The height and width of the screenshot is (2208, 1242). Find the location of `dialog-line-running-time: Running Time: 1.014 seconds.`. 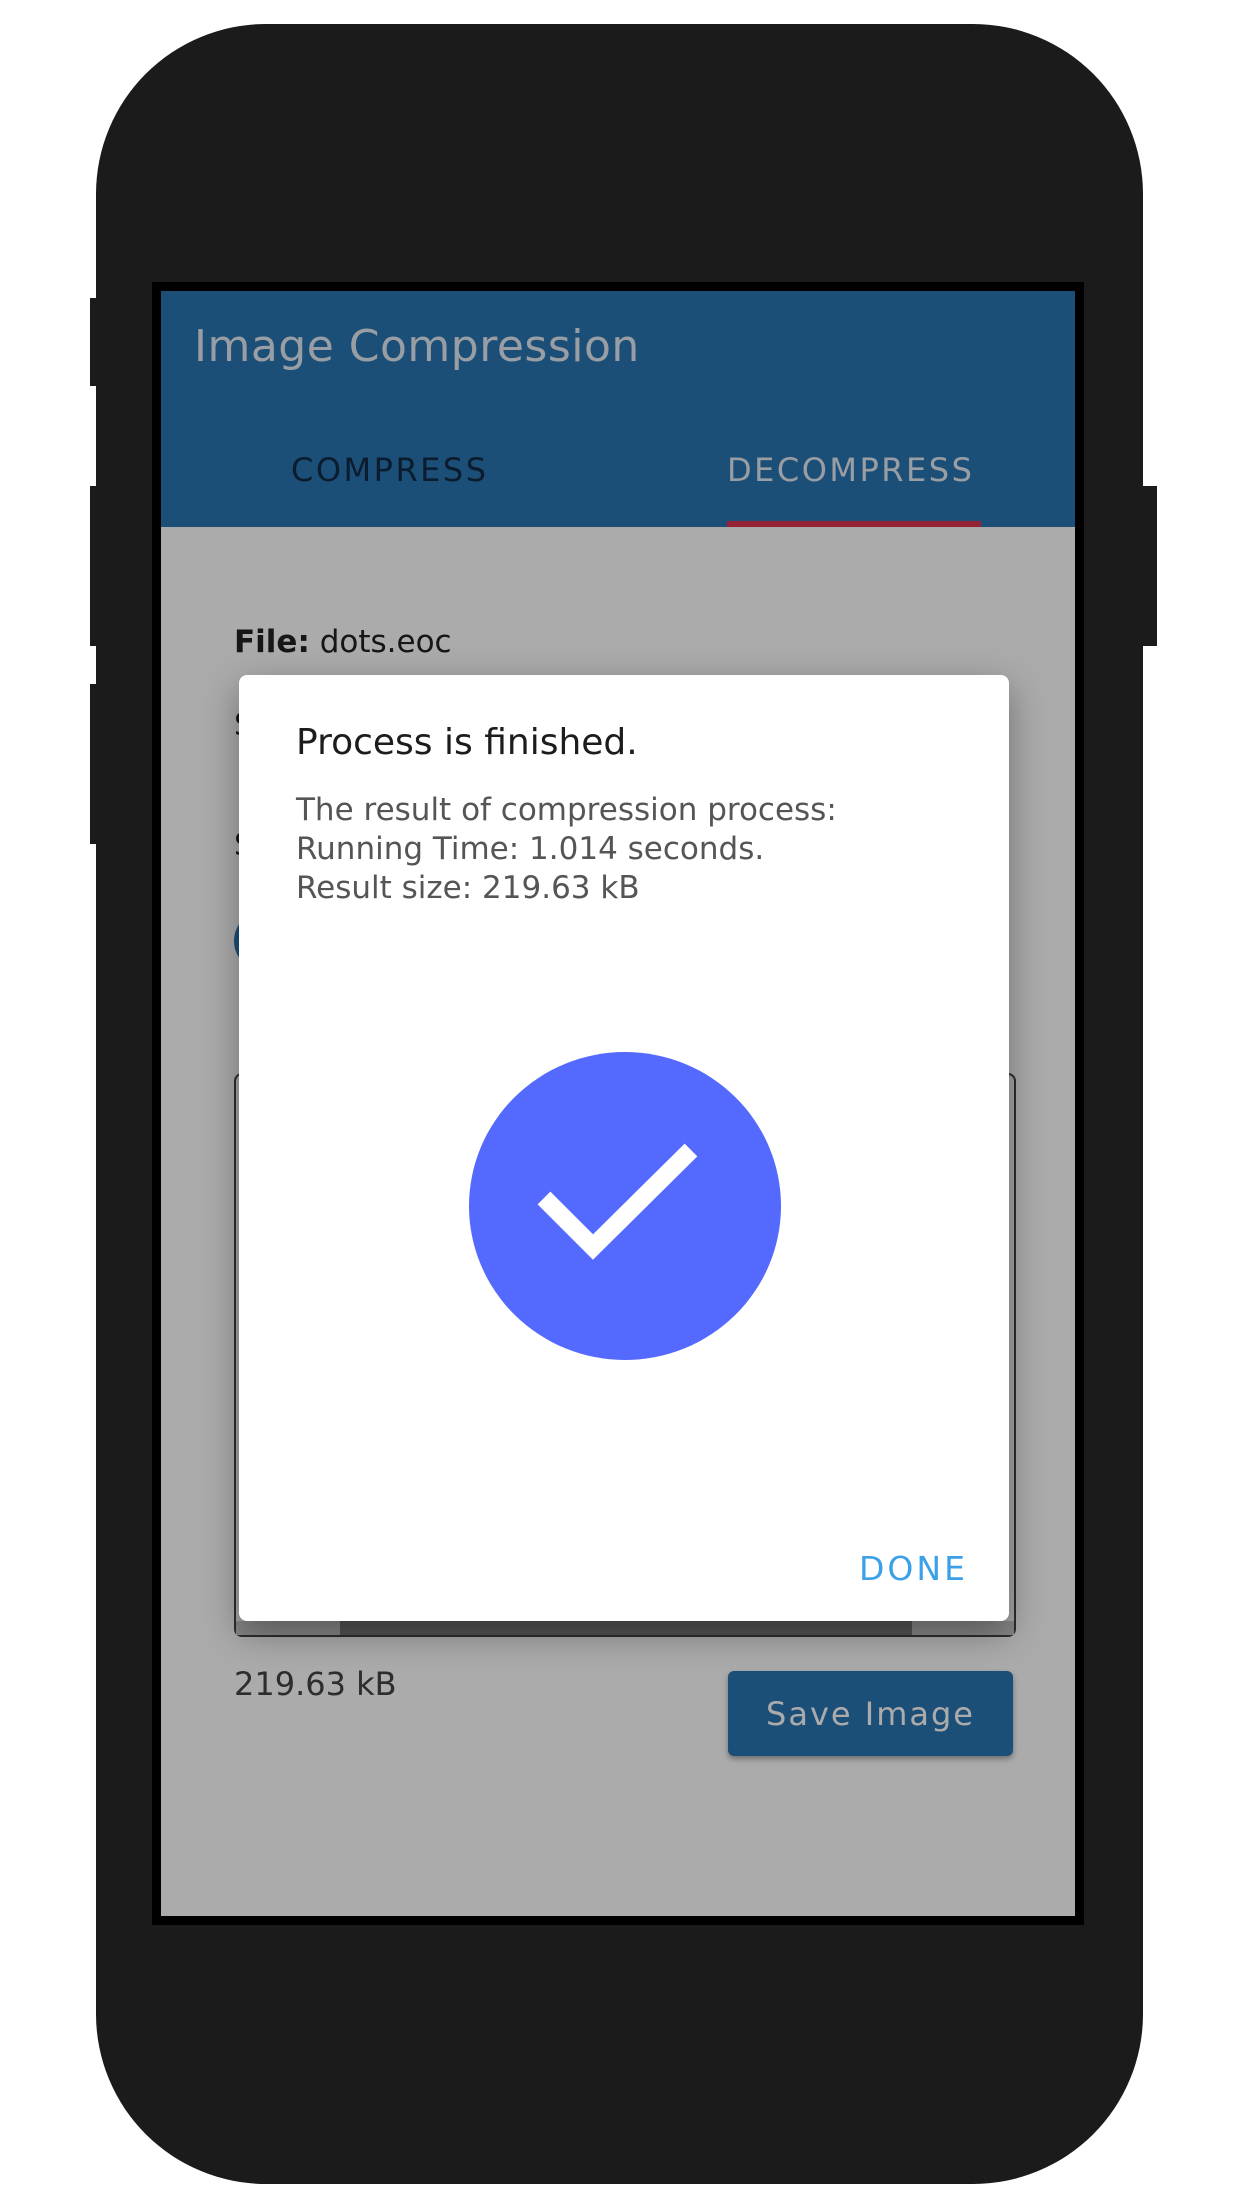

dialog-line-running-time: Running Time: 1.014 seconds. is located at coordinates (530, 849).